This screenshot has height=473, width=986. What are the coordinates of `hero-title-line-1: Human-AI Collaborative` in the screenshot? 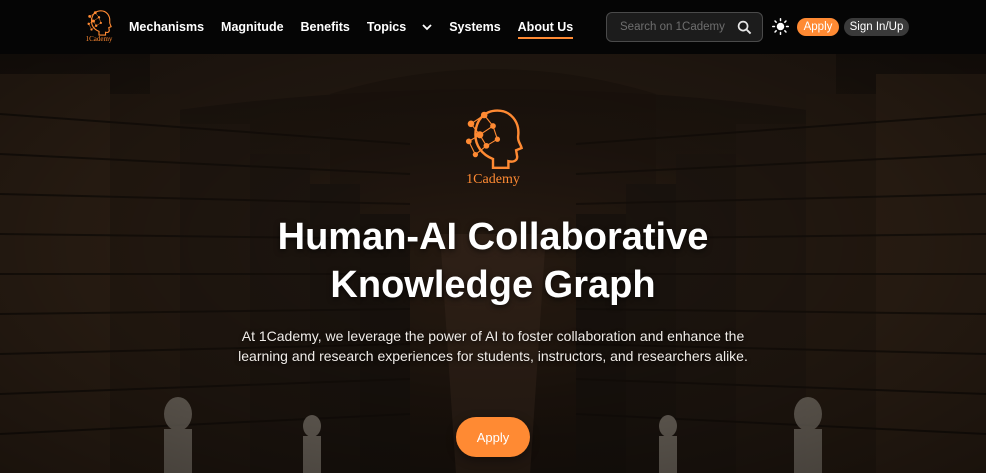 It's located at (493, 237).